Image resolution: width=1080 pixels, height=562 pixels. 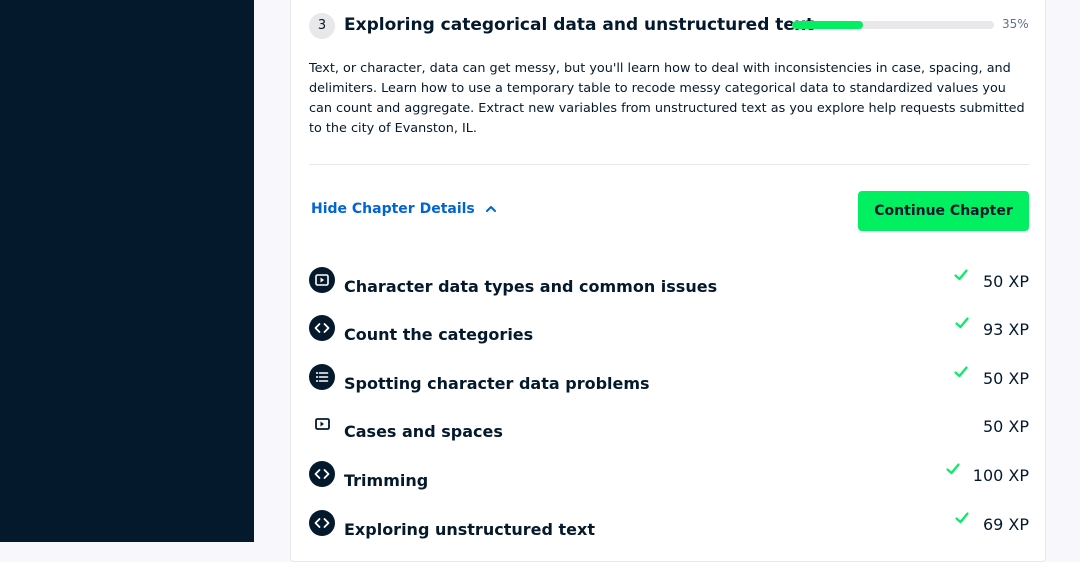 What do you see at coordinates (1005, 329) in the screenshot?
I see `exercise-xp: 93 XP` at bounding box center [1005, 329].